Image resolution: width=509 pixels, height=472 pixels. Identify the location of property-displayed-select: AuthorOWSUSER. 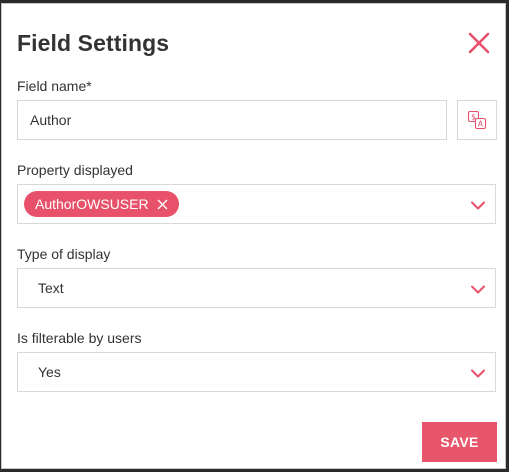
(256, 204).